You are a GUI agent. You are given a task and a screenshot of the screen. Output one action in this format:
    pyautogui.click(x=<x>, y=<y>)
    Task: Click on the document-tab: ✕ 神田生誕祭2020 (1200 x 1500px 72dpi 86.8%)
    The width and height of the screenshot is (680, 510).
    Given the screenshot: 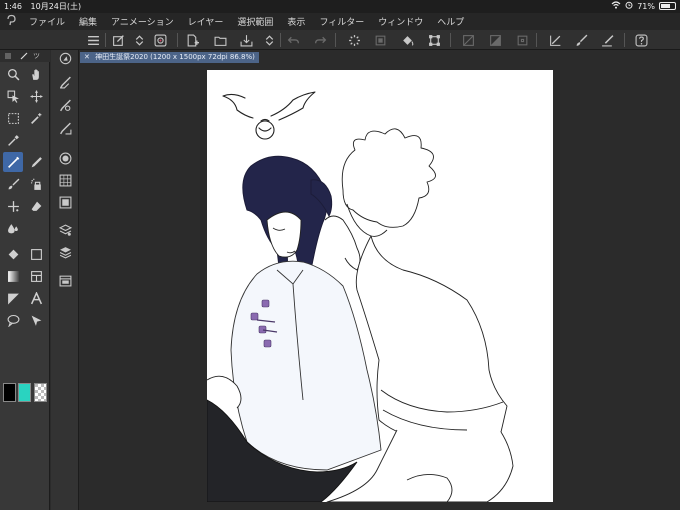 What is the action you would take?
    pyautogui.click(x=169, y=57)
    